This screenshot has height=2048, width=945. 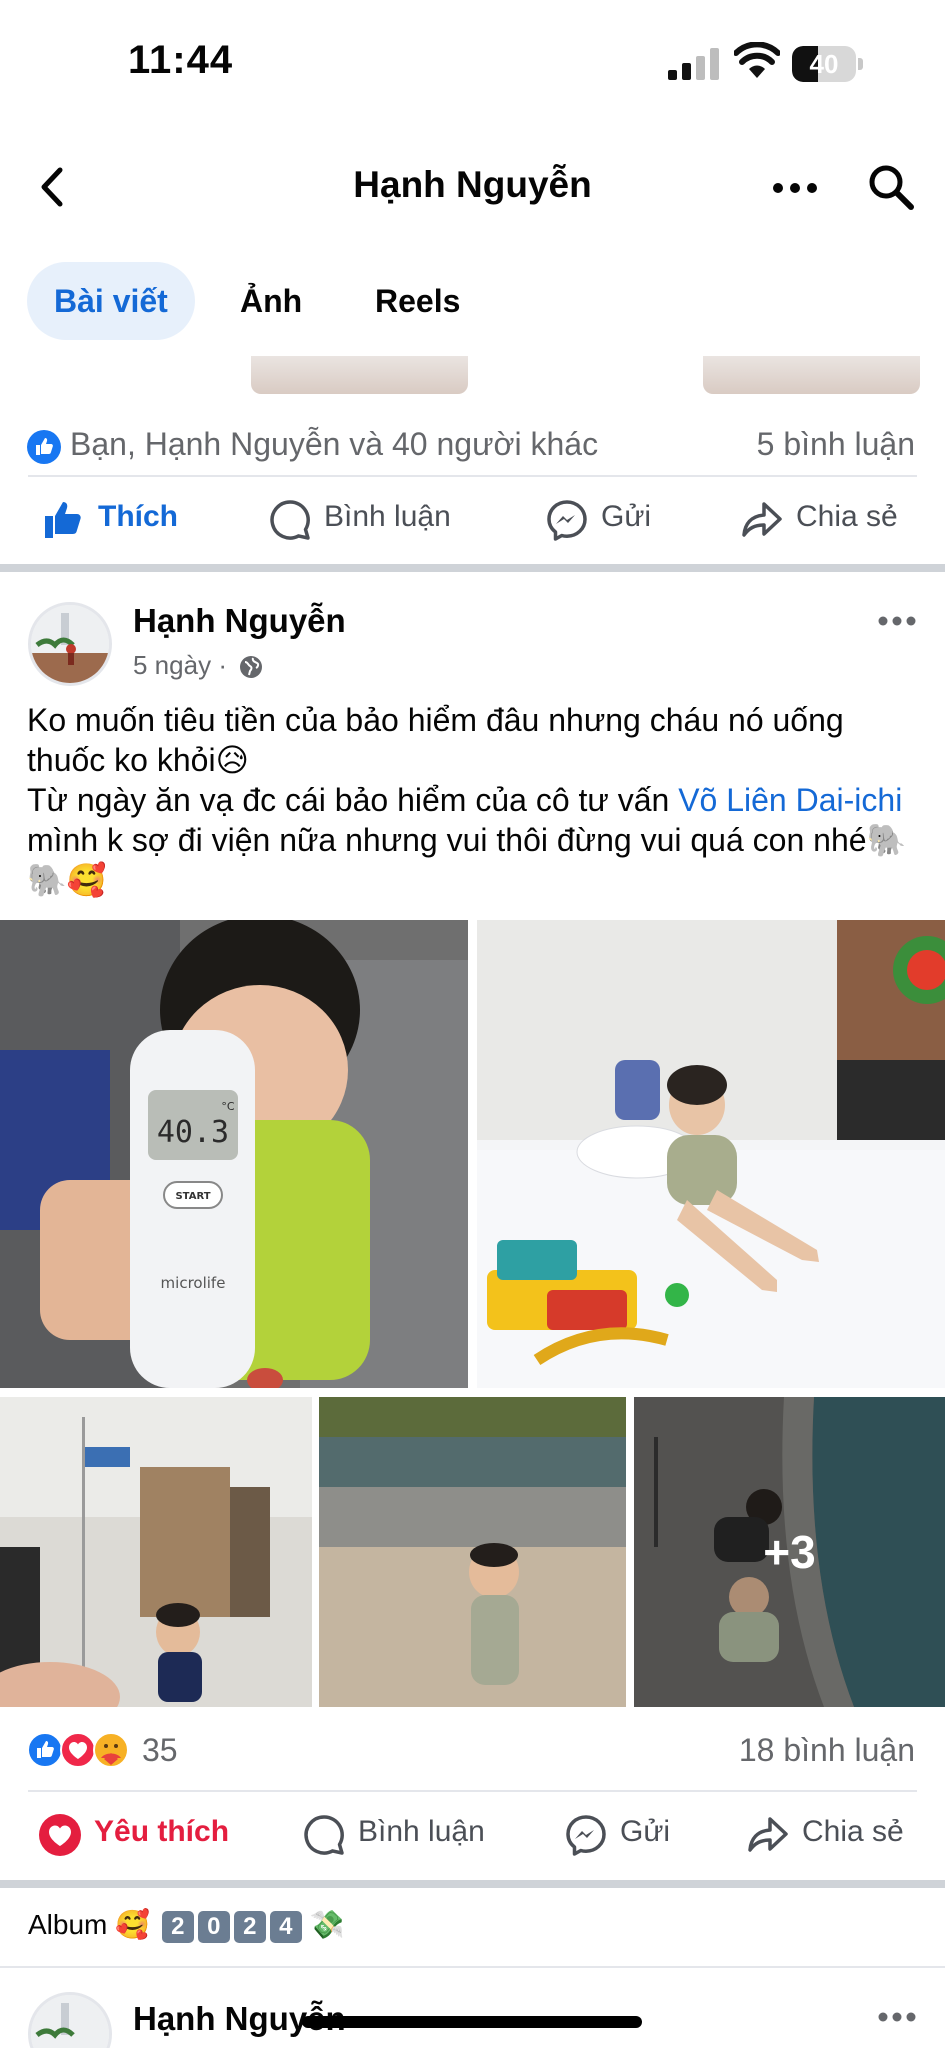 I want to click on cellular-signal-icon, so click(x=693, y=64).